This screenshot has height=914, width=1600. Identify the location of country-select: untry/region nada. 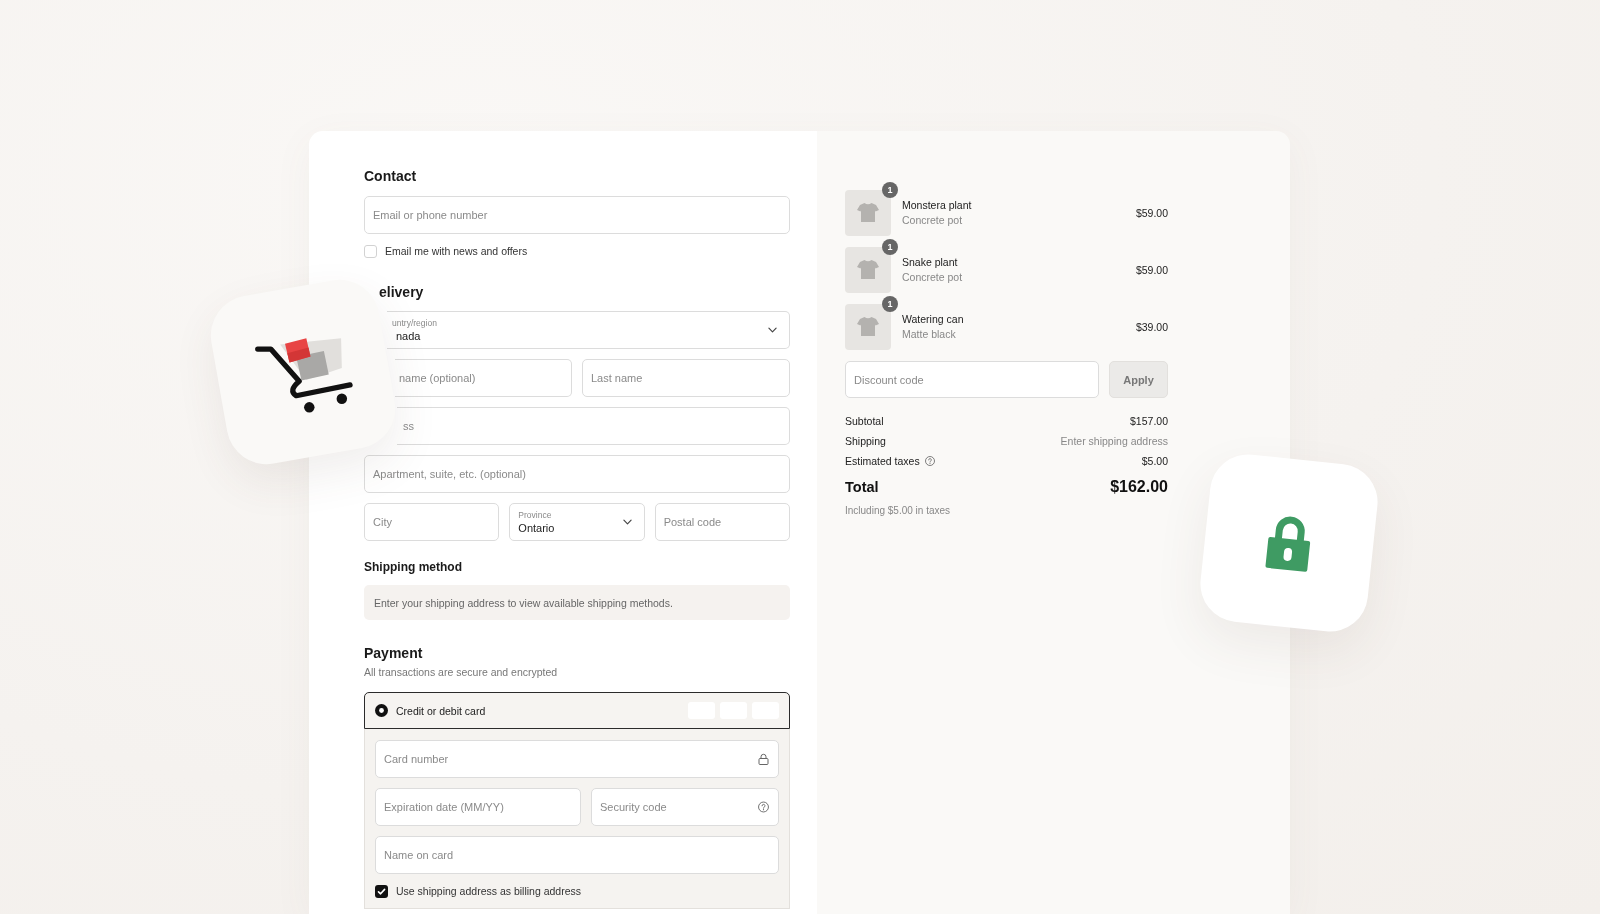
(588, 330).